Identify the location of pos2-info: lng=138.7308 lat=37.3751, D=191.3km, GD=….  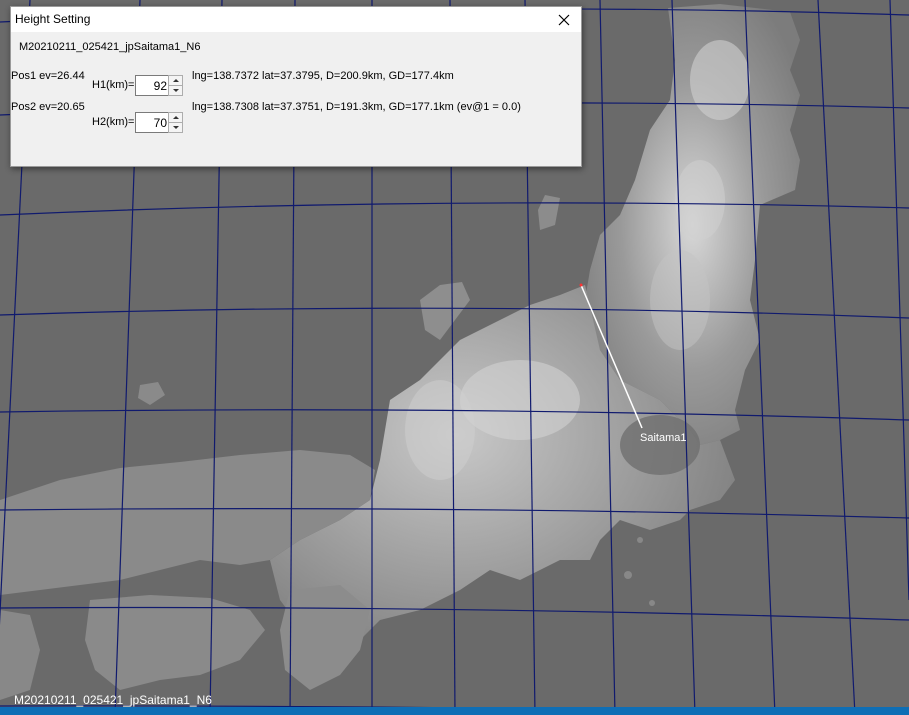
(356, 107).